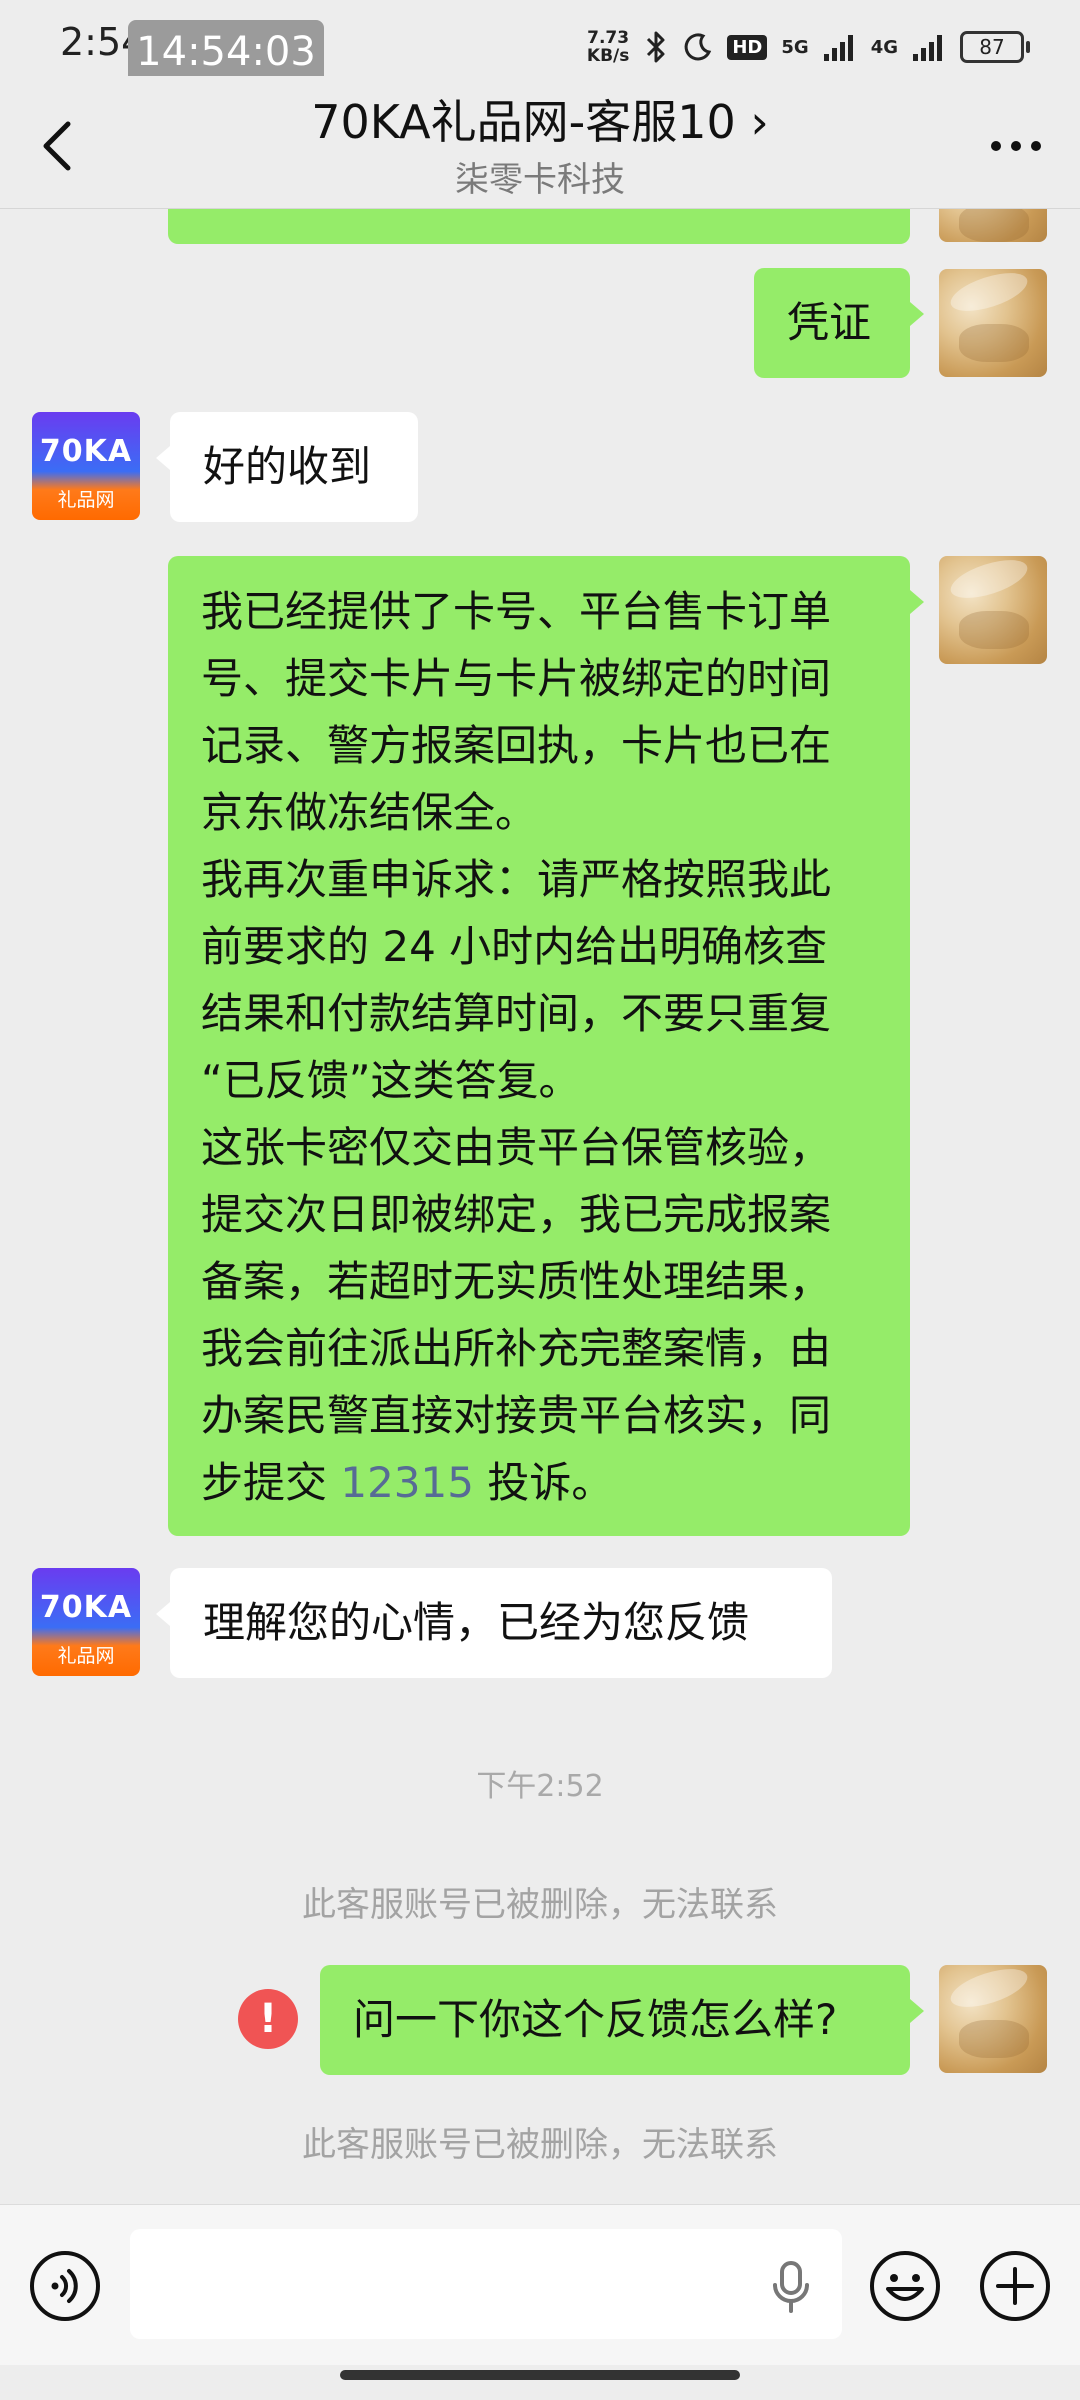  I want to click on more-dots-icon, so click(1016, 146).